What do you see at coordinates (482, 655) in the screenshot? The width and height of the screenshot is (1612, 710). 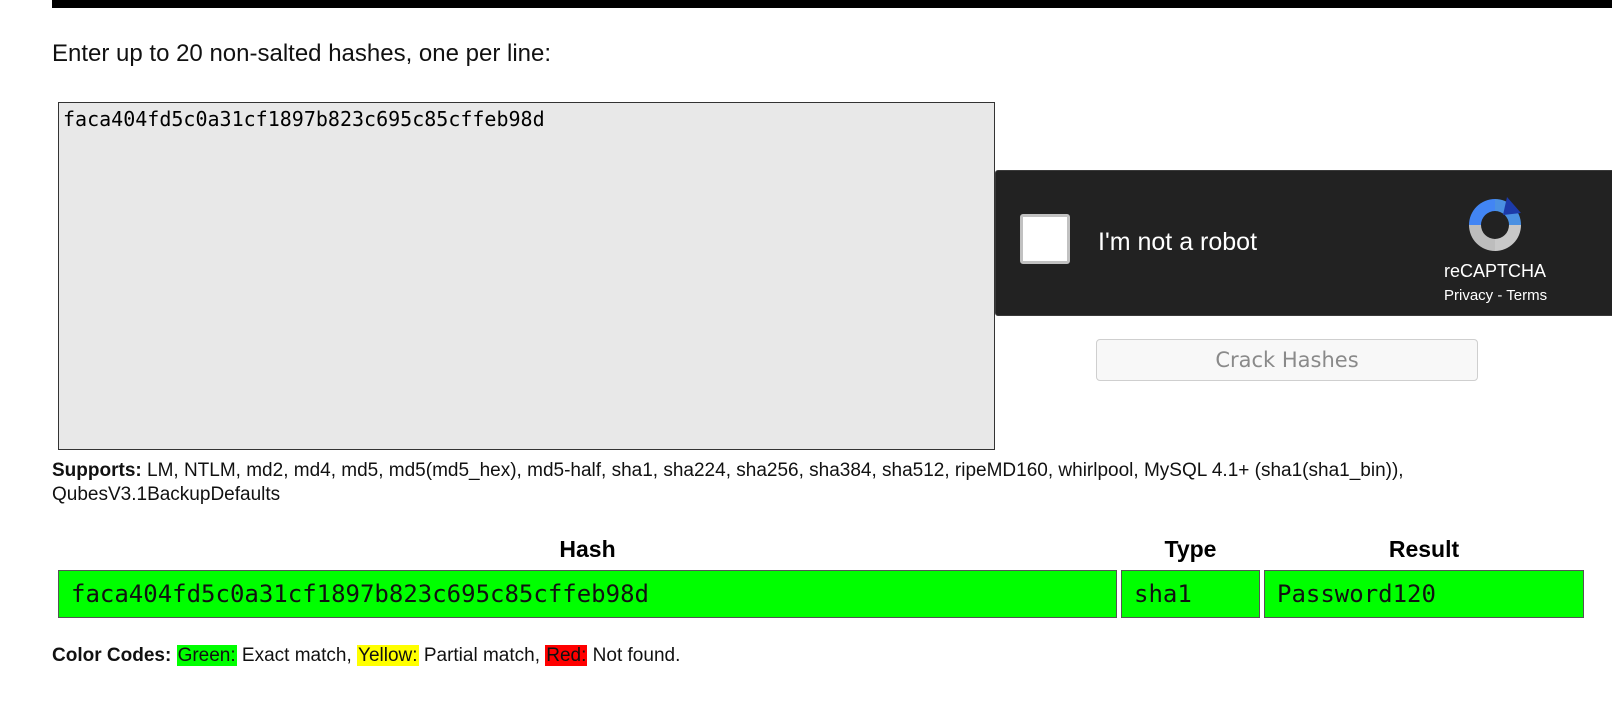 I see `yellow-description: Partial match,` at bounding box center [482, 655].